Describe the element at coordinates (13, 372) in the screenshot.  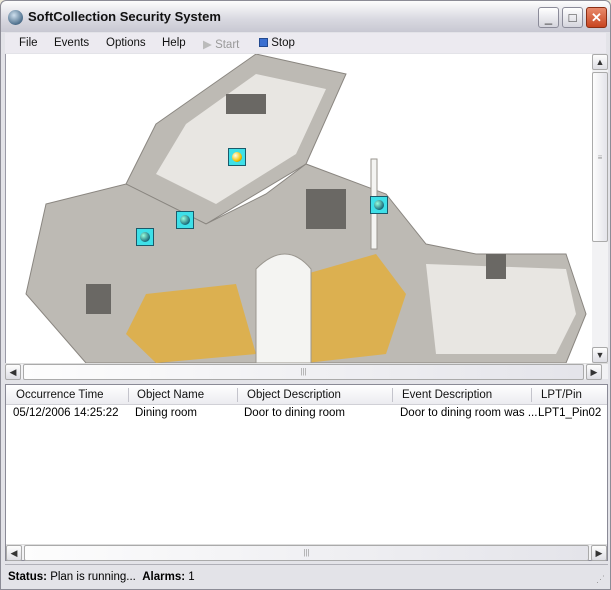
I see `scroll-left-button: ◀` at that location.